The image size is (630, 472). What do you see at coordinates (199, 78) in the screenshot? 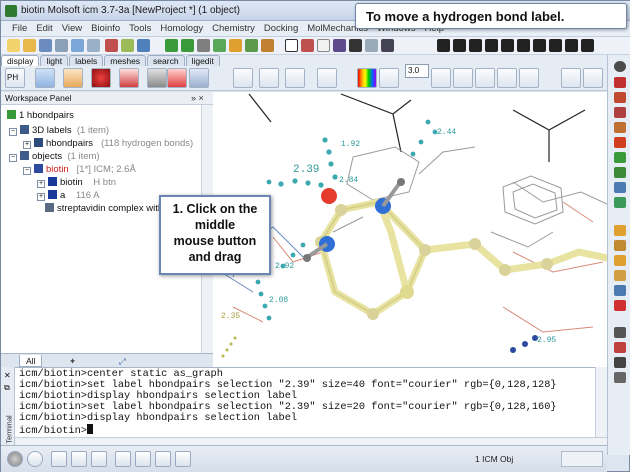
I see `grob-icon` at bounding box center [199, 78].